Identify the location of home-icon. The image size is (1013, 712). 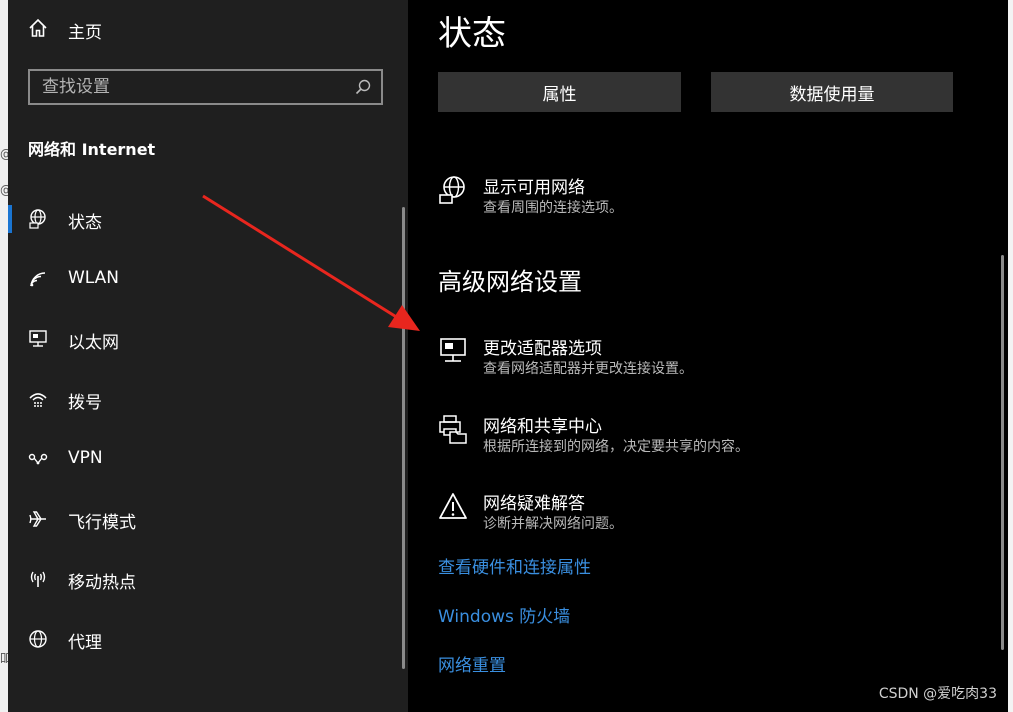
(38, 30).